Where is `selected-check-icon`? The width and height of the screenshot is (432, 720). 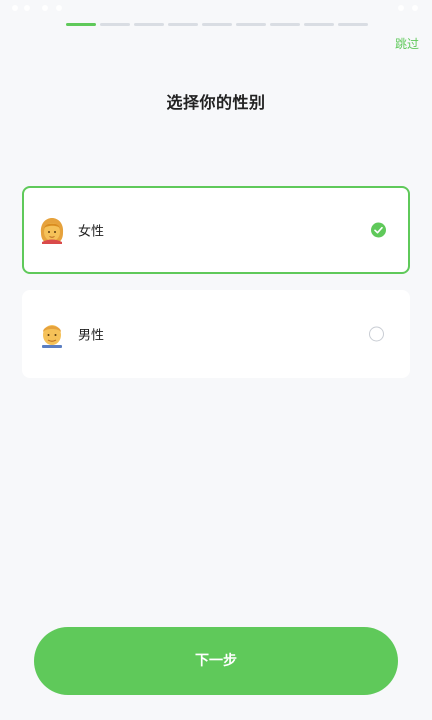
selected-check-icon is located at coordinates (378, 230).